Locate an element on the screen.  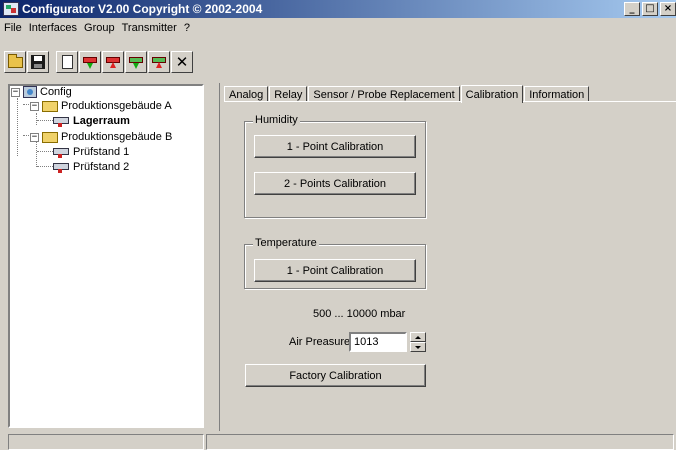
tree-group-a: − Produktionsgebäude A is located at coordinates (101, 106).